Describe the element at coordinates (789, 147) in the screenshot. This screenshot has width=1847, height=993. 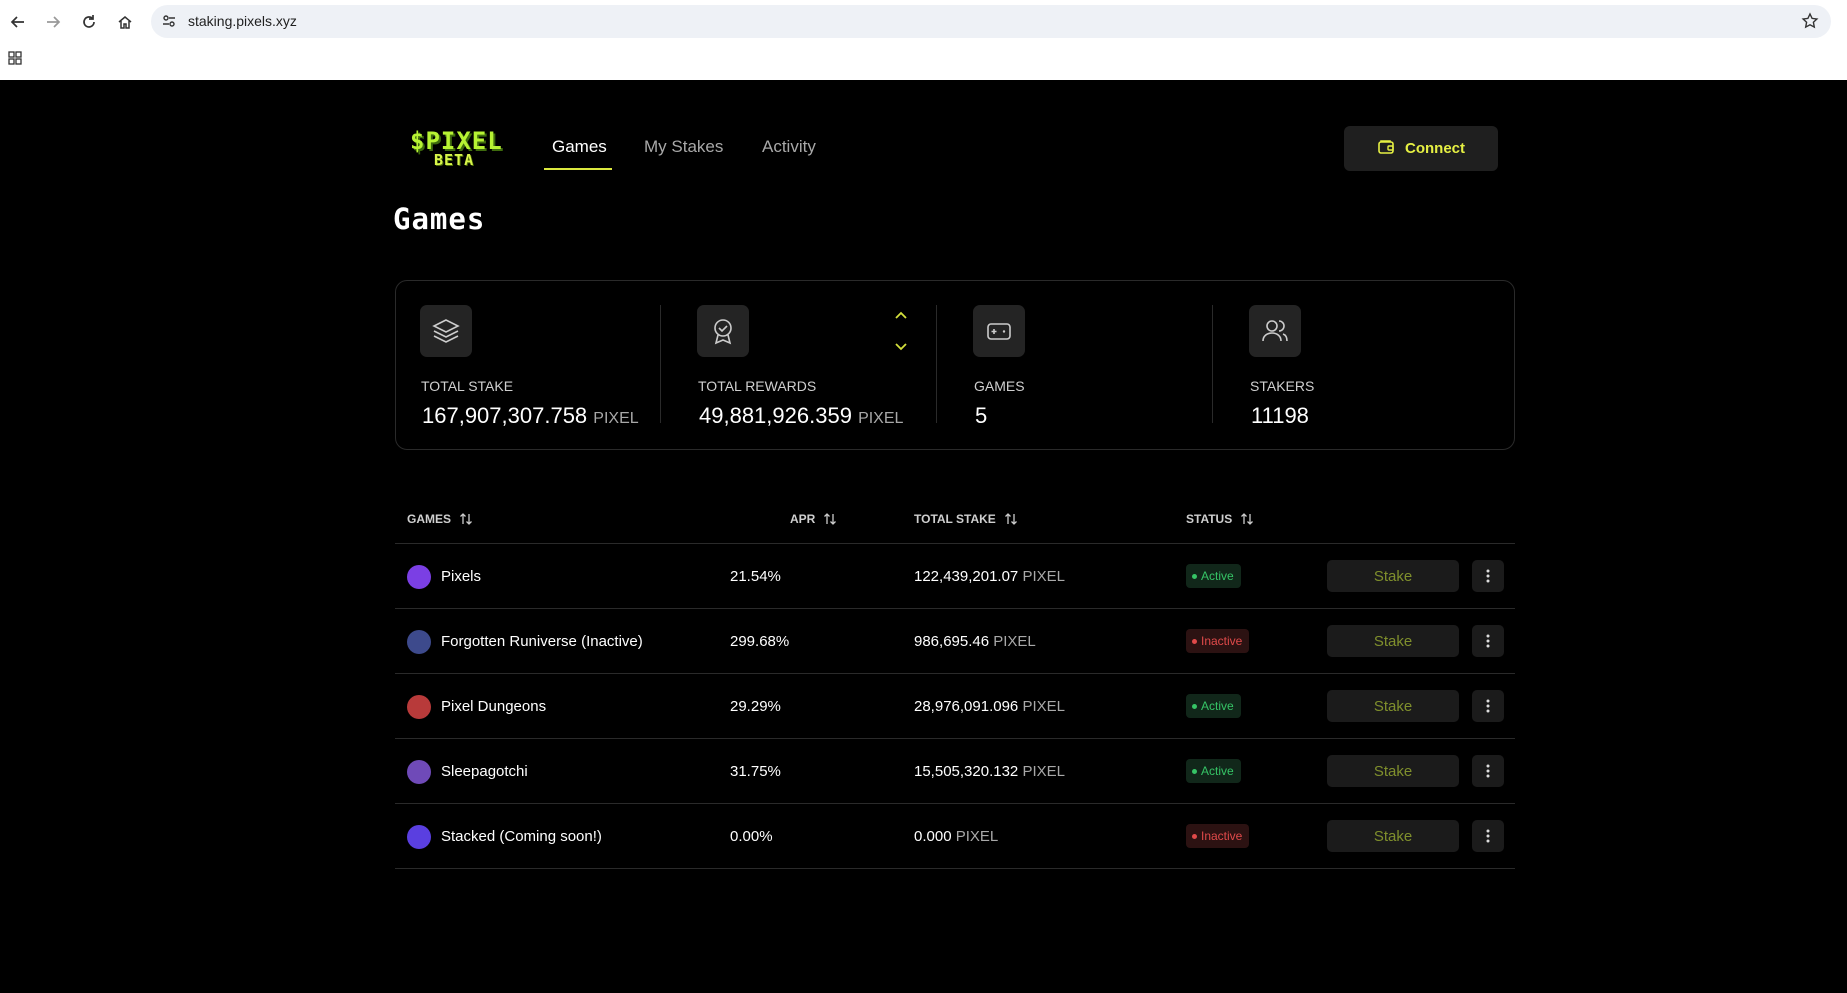
I see `nav-activity: Activity` at that location.